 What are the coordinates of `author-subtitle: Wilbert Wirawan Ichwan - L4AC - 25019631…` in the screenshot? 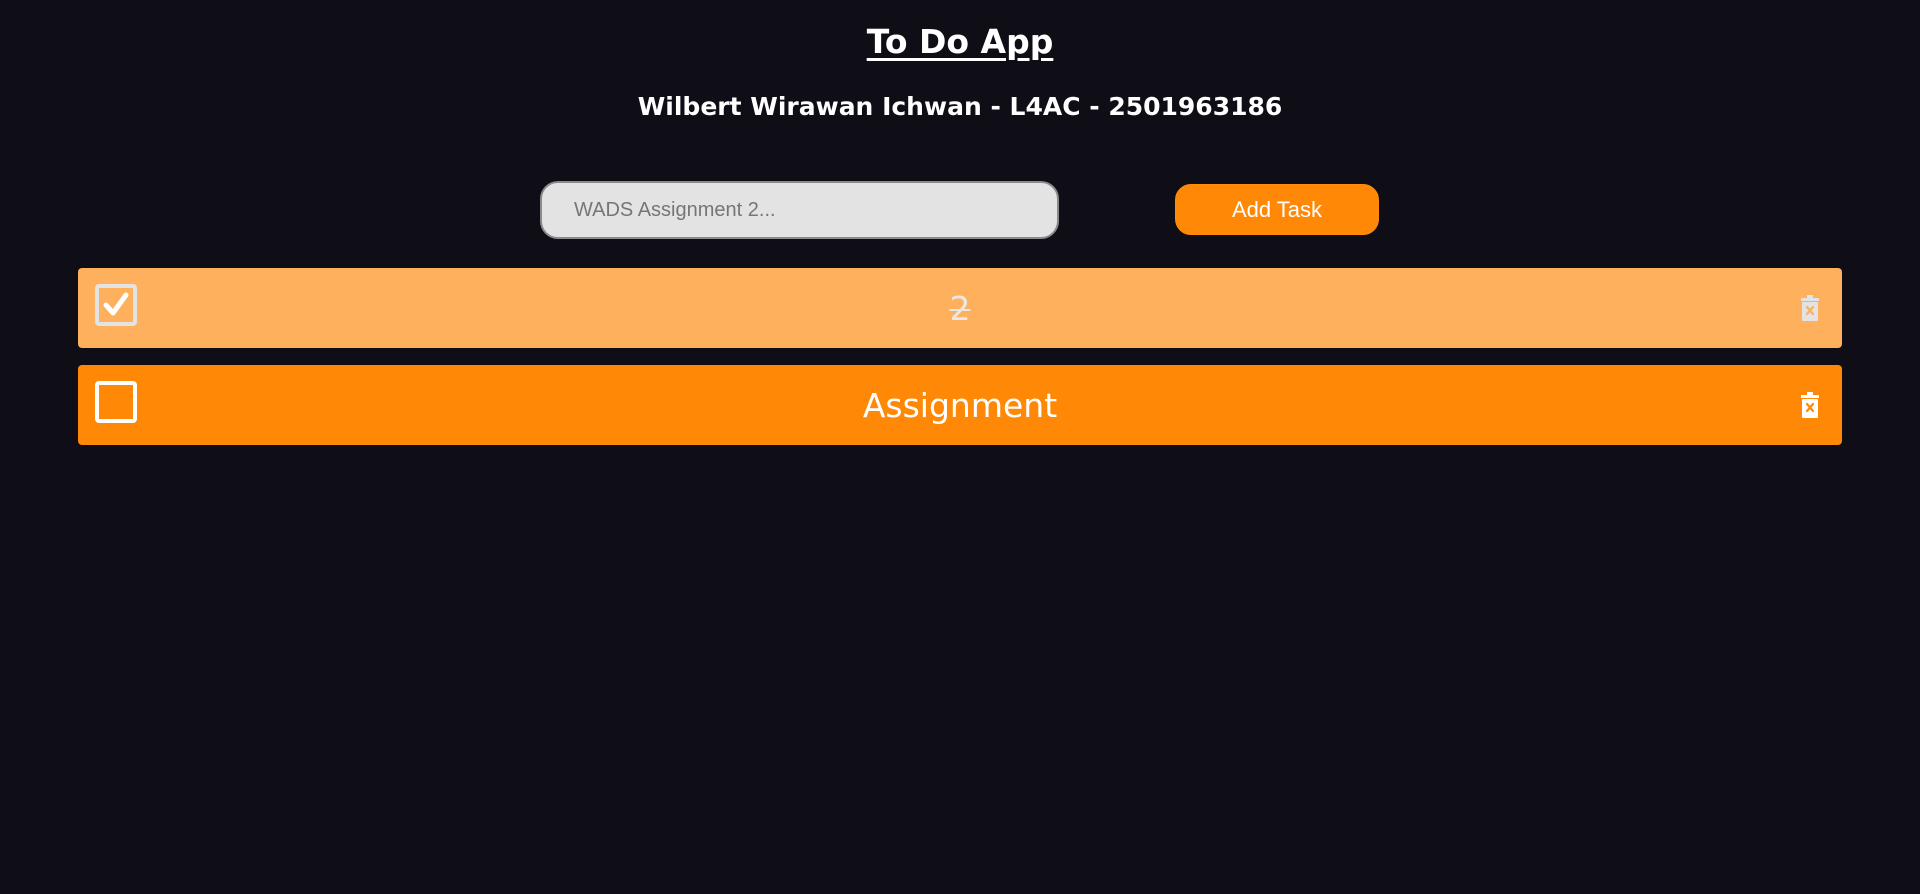 It's located at (960, 106).